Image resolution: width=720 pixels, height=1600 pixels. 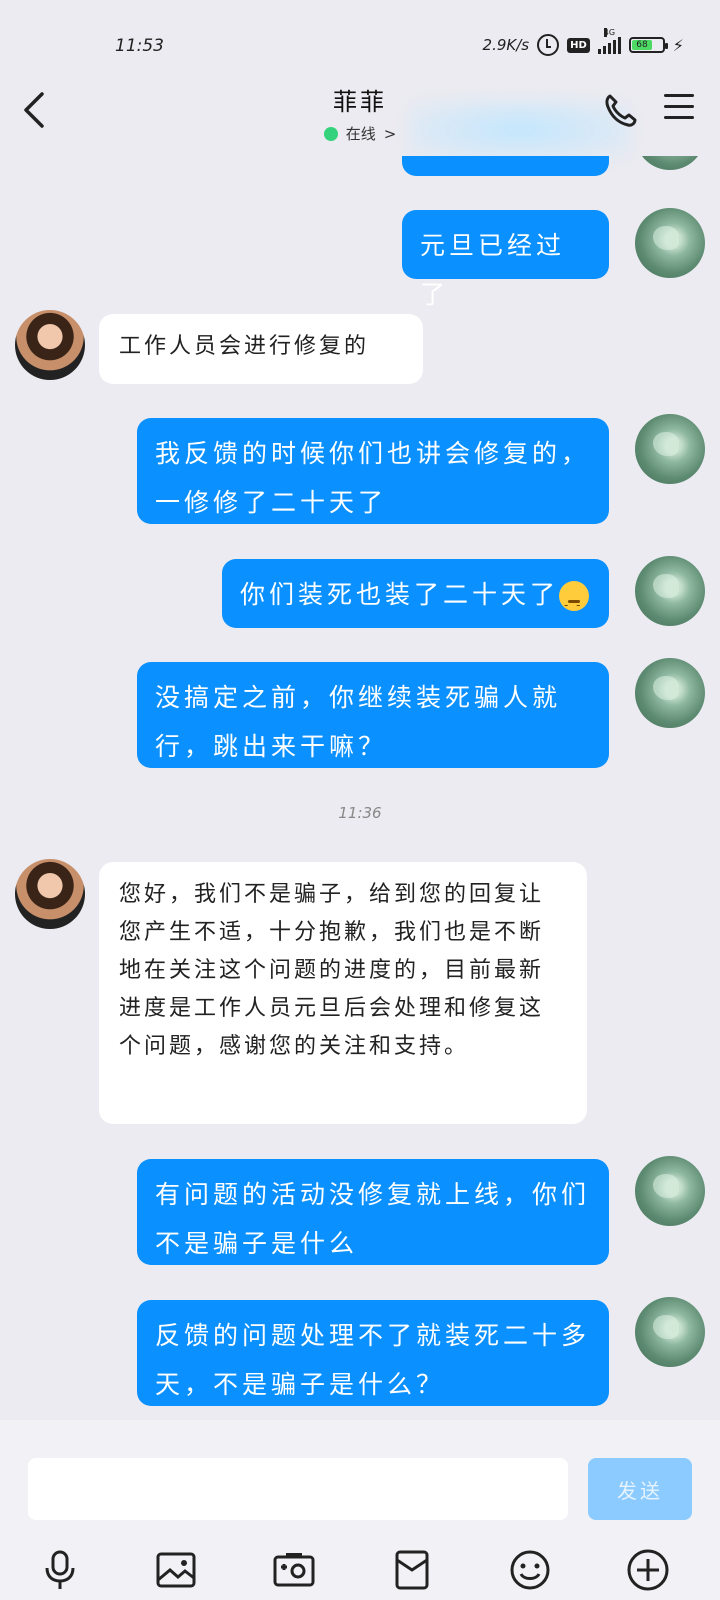 I want to click on image-button, so click(x=176, y=1570).